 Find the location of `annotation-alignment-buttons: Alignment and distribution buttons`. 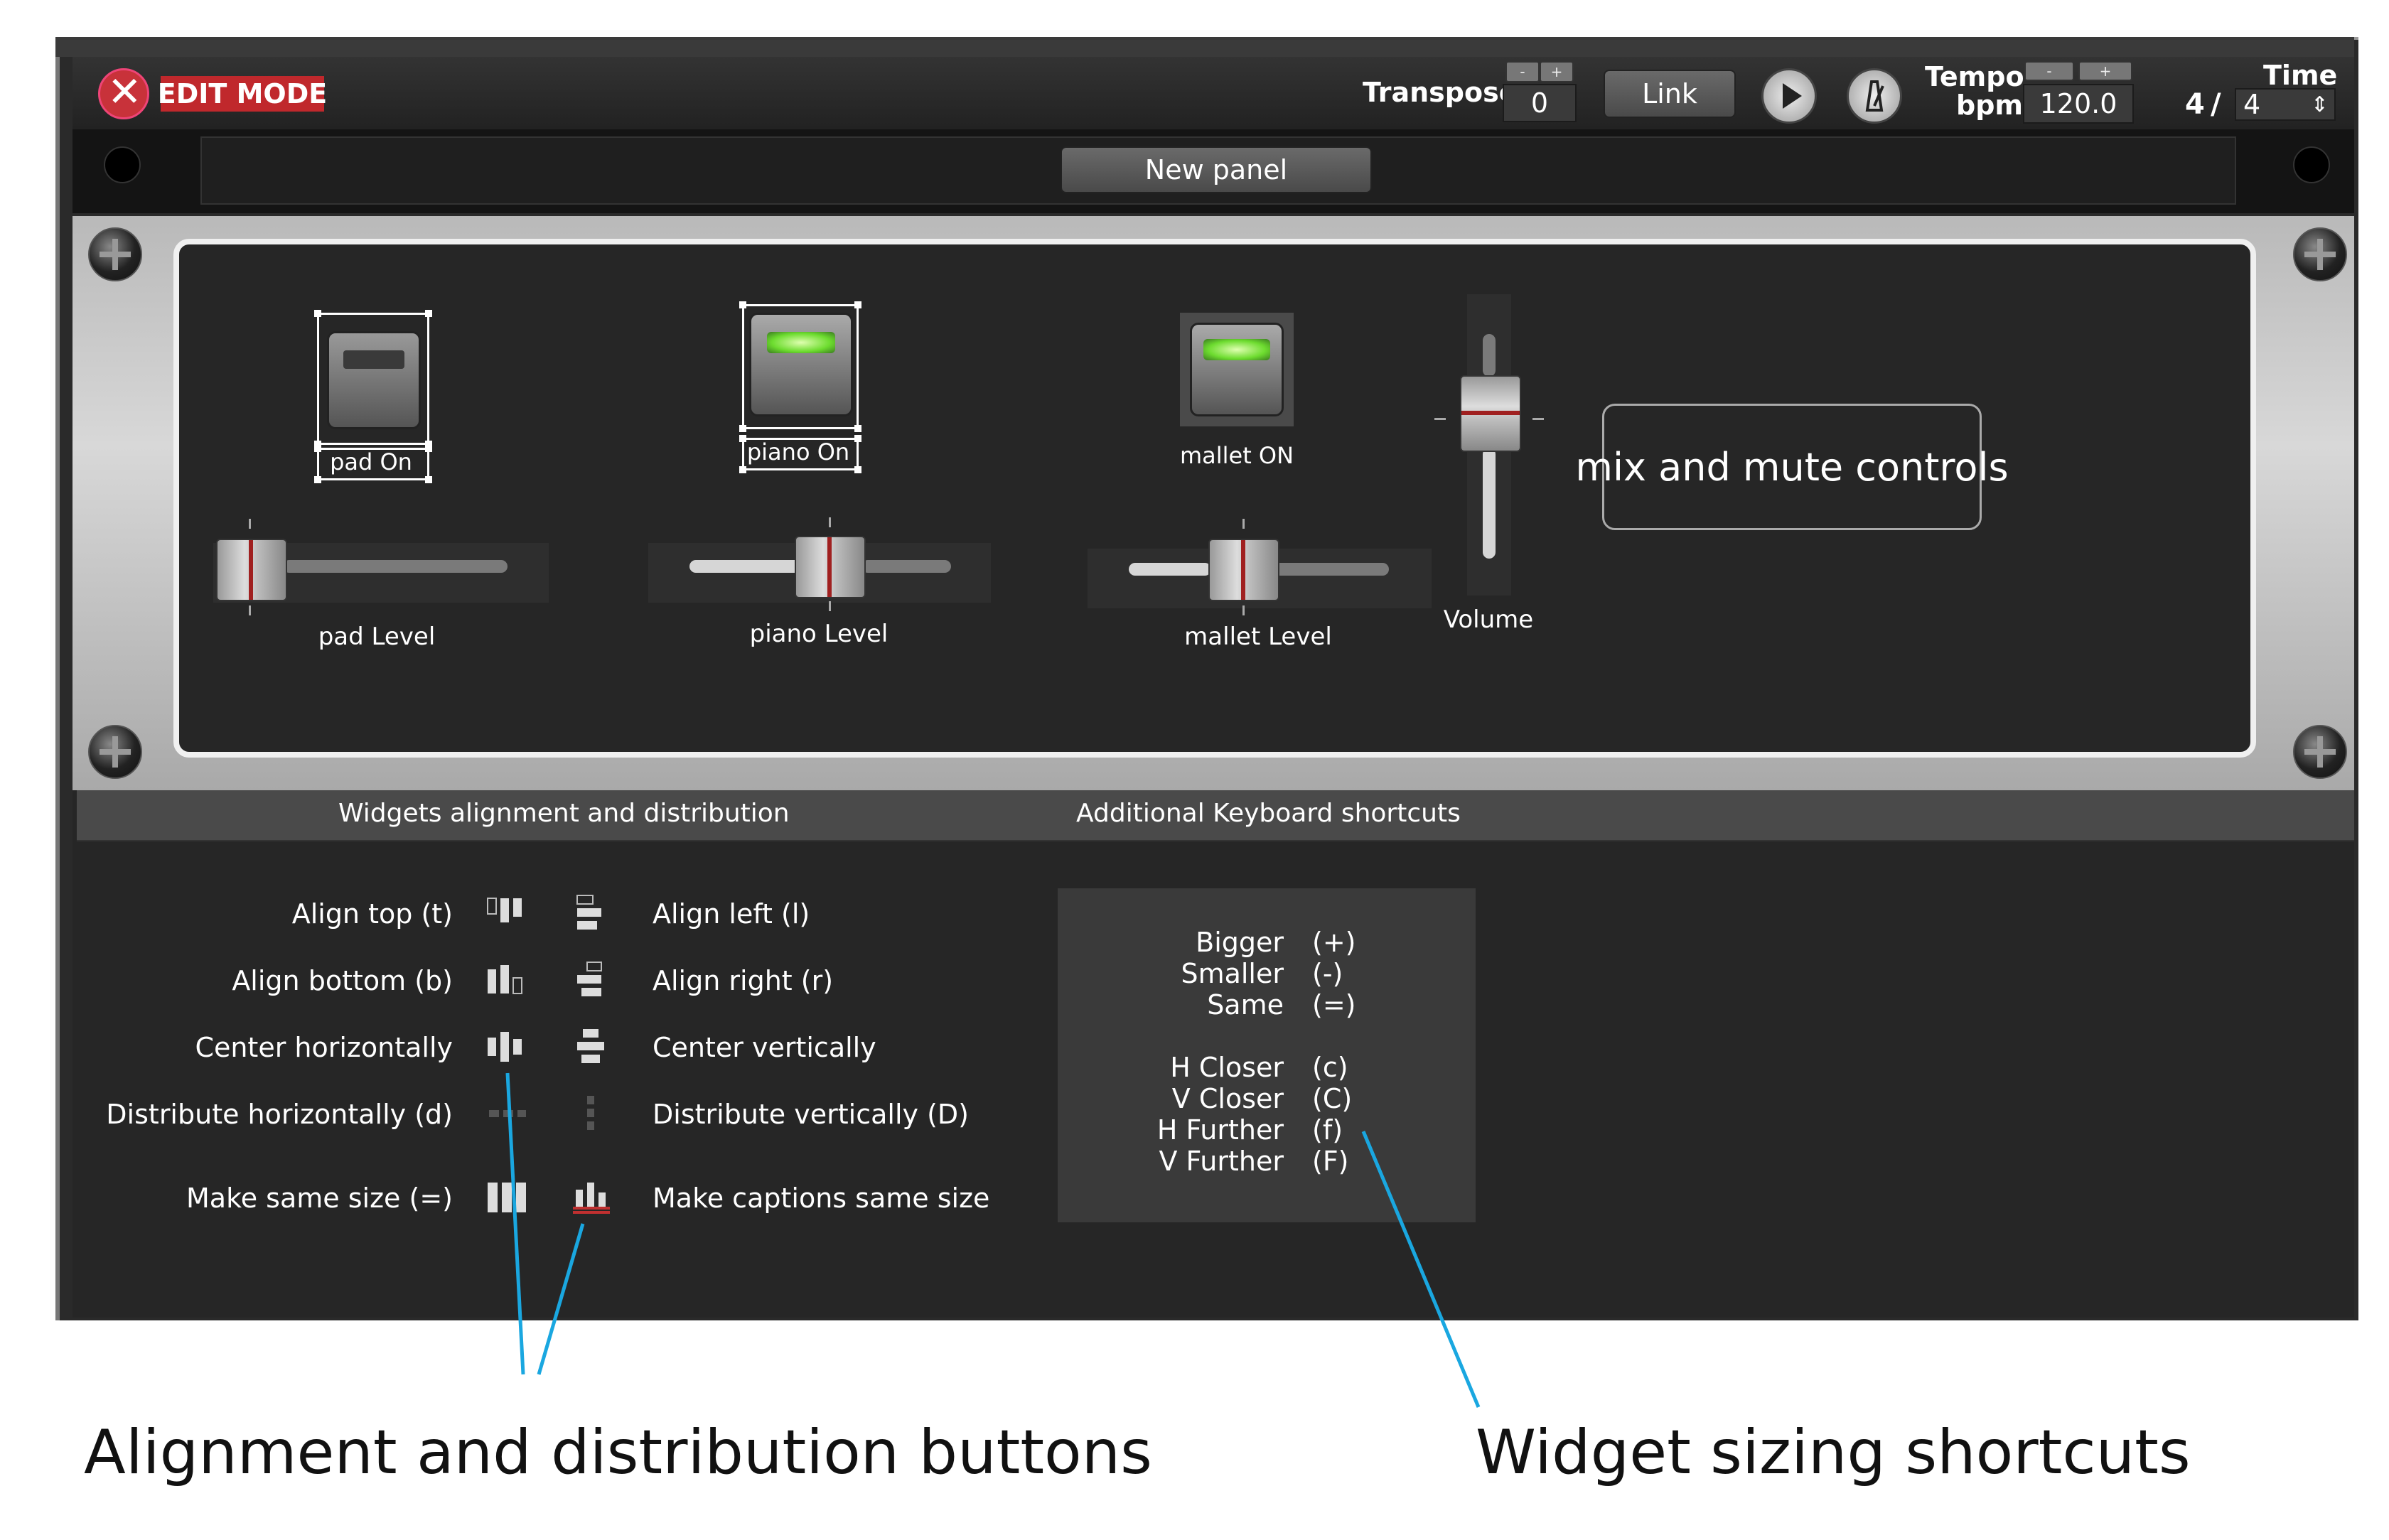

annotation-alignment-buttons: Alignment and distribution buttons is located at coordinates (618, 1453).